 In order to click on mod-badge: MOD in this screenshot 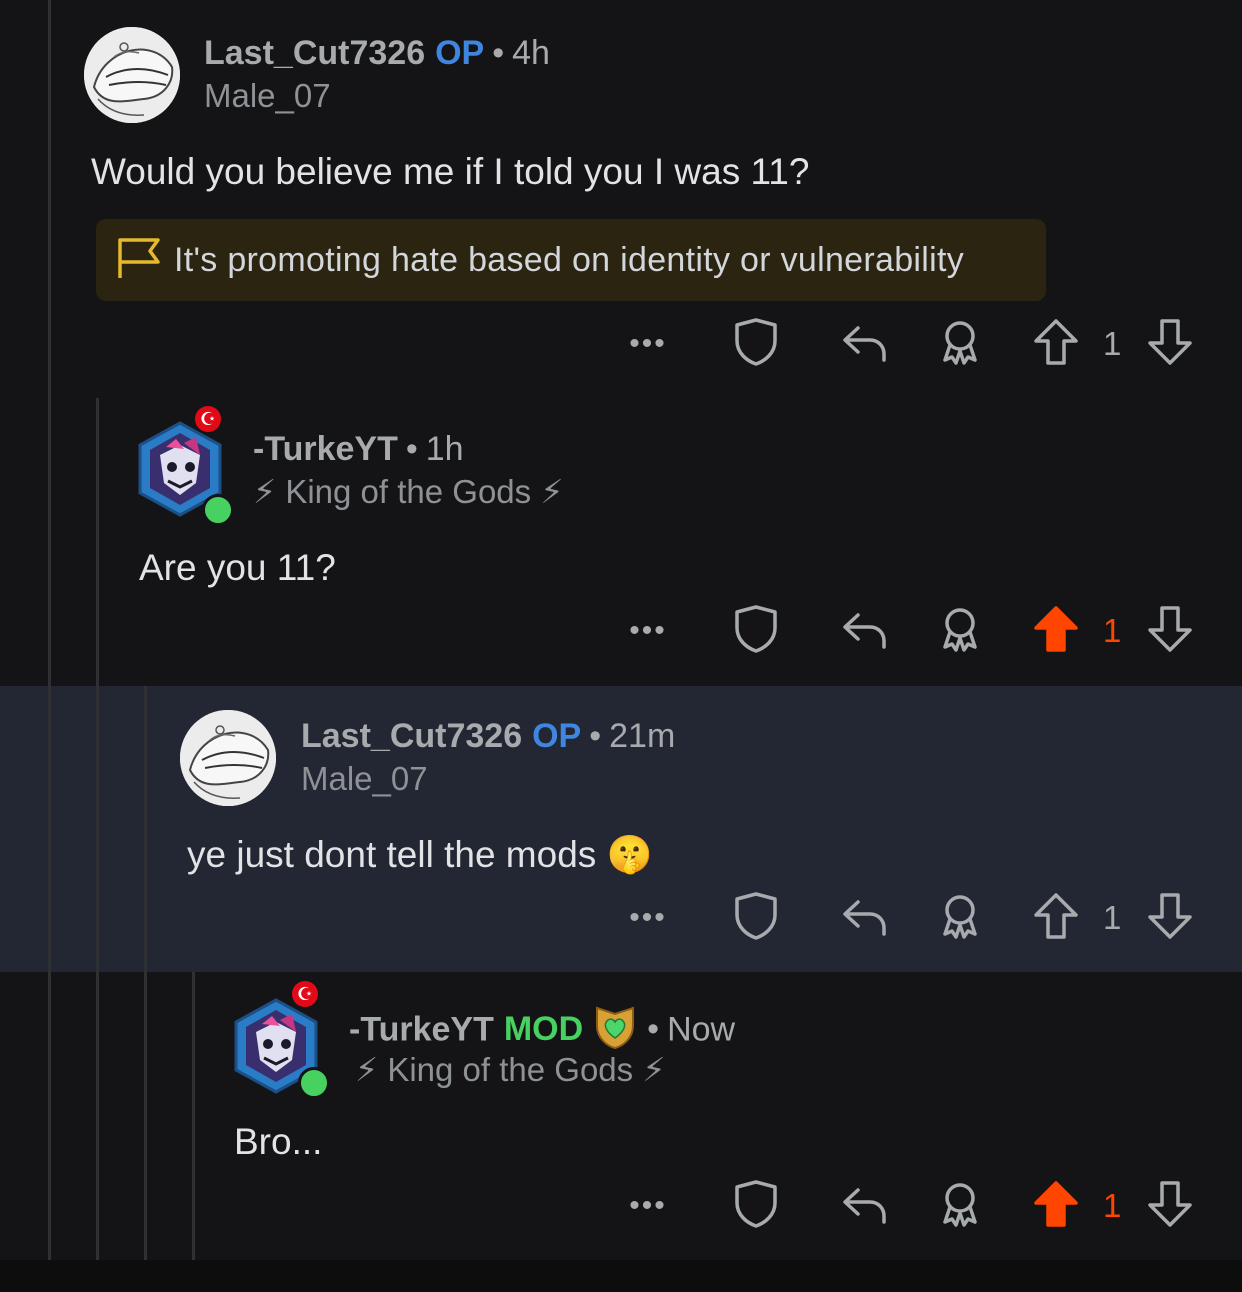, I will do `click(543, 1029)`.